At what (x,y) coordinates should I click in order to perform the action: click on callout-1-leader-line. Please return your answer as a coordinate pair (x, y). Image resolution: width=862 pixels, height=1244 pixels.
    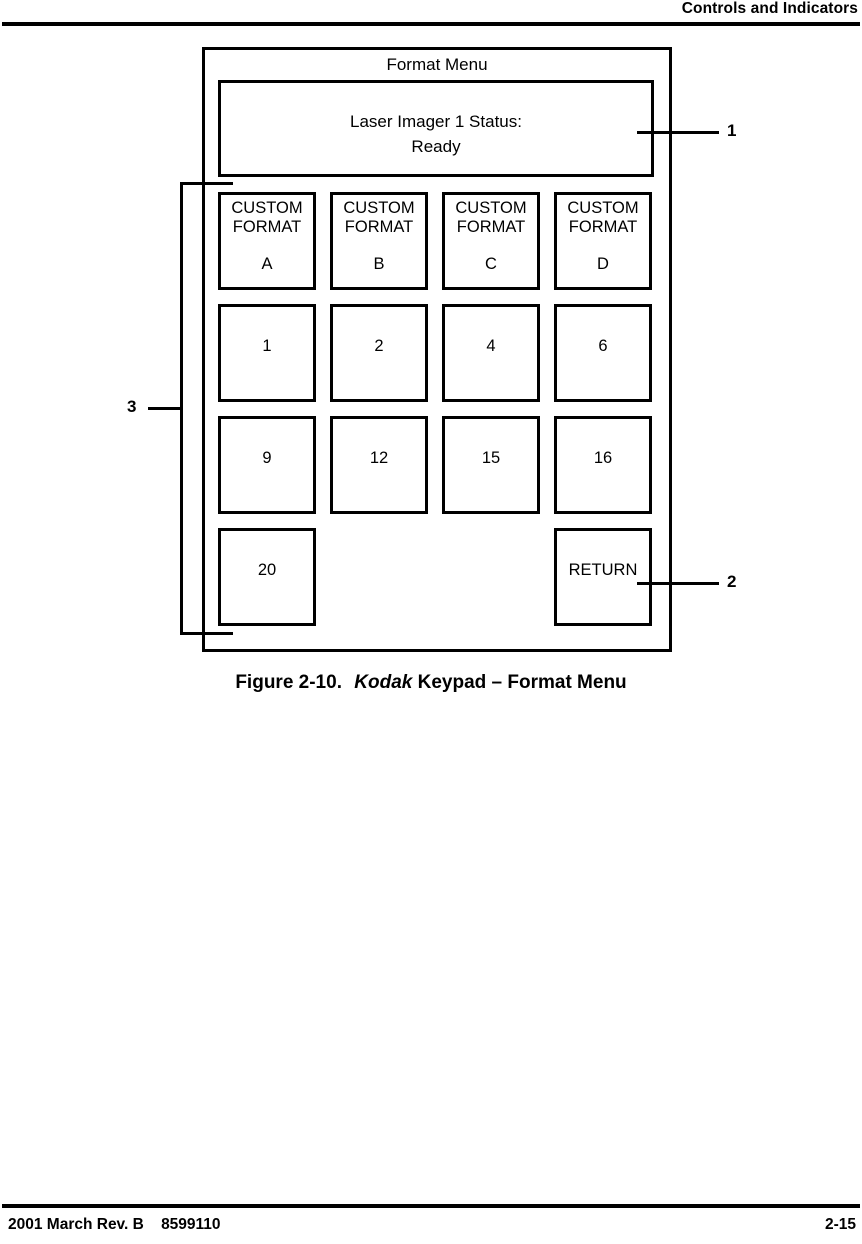
    Looking at the image, I should click on (678, 132).